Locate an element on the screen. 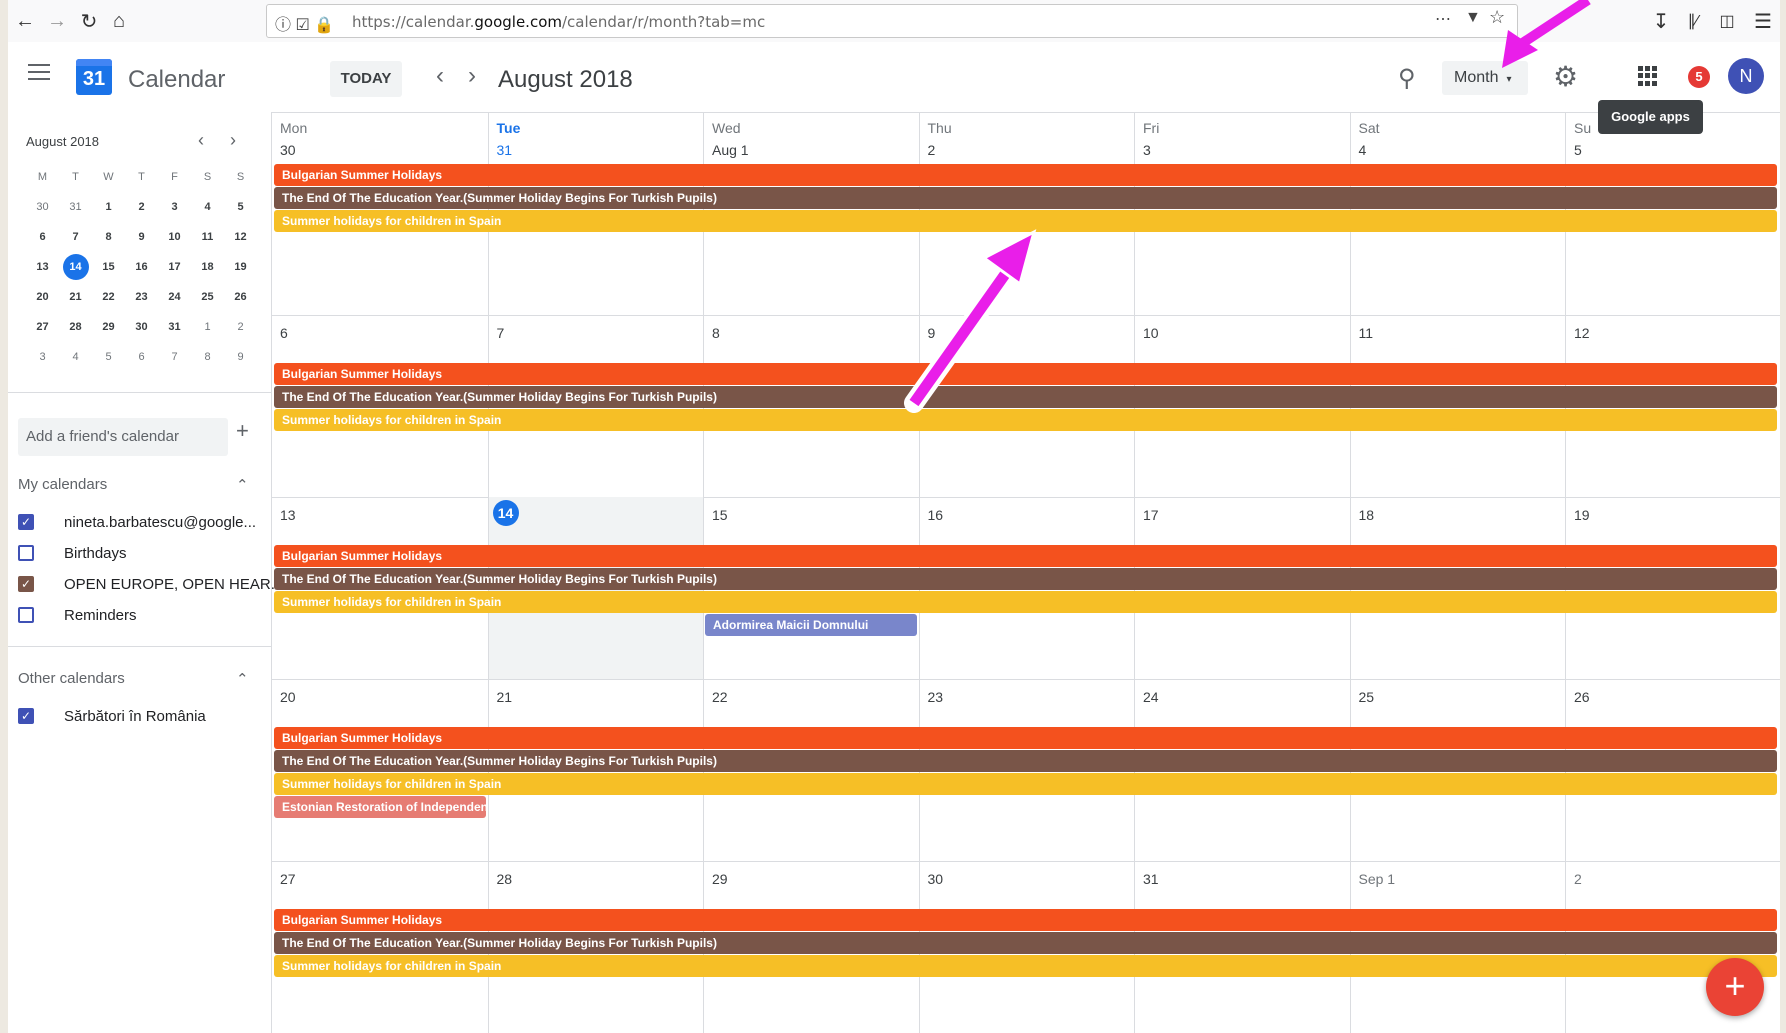  day-number: 21 is located at coordinates (505, 697).